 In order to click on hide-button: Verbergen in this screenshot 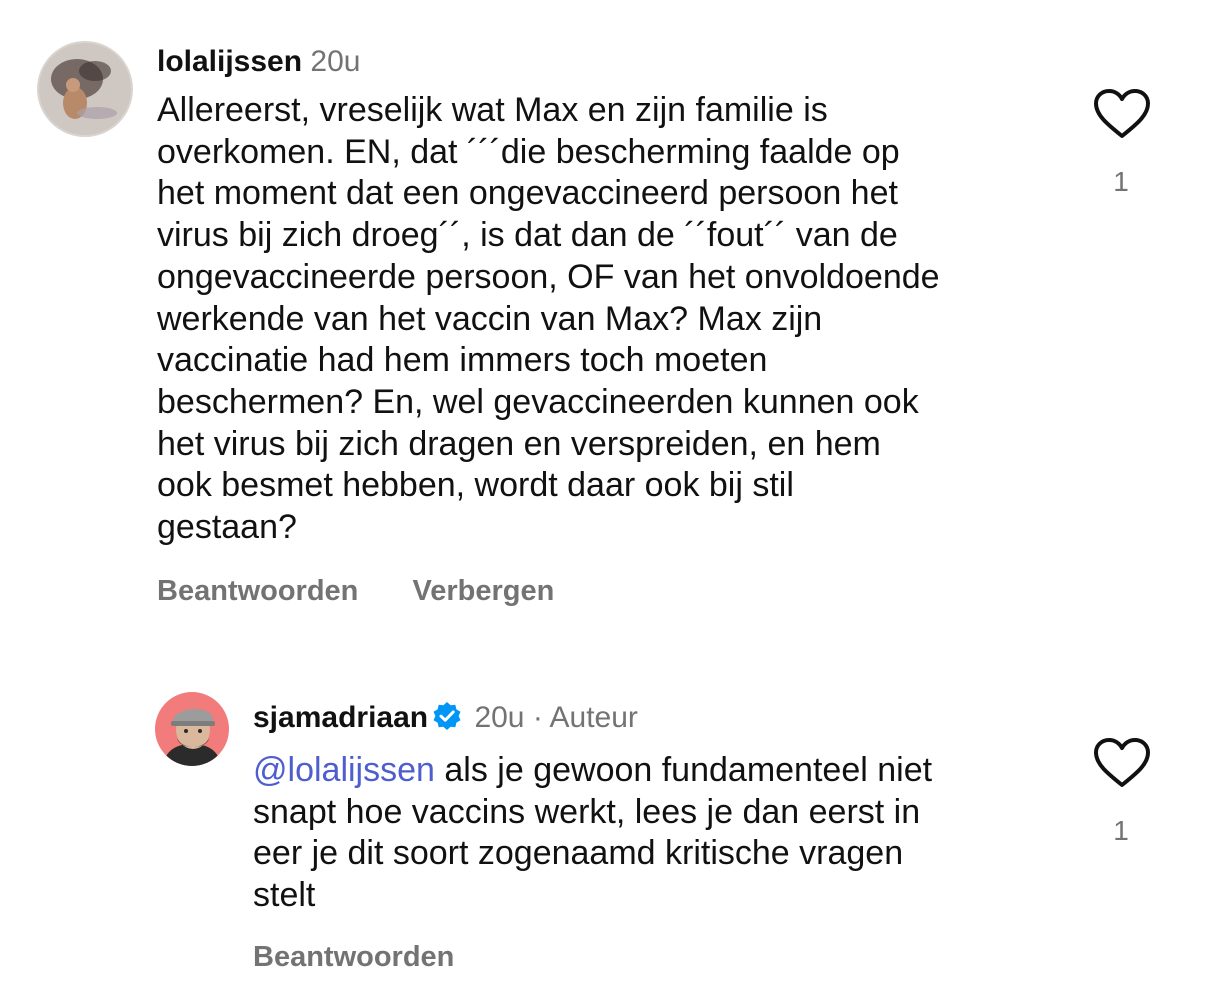, I will do `click(483, 591)`.